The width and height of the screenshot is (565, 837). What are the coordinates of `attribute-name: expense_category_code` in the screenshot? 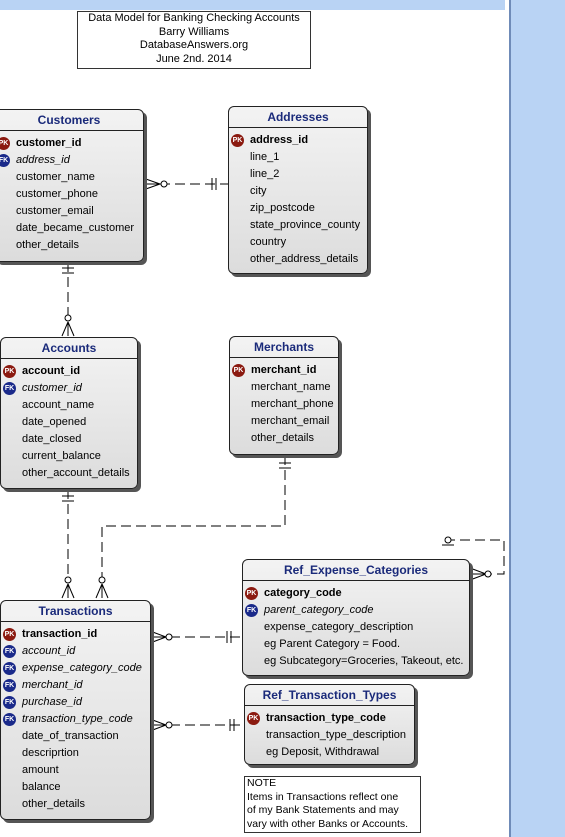 It's located at (82, 668).